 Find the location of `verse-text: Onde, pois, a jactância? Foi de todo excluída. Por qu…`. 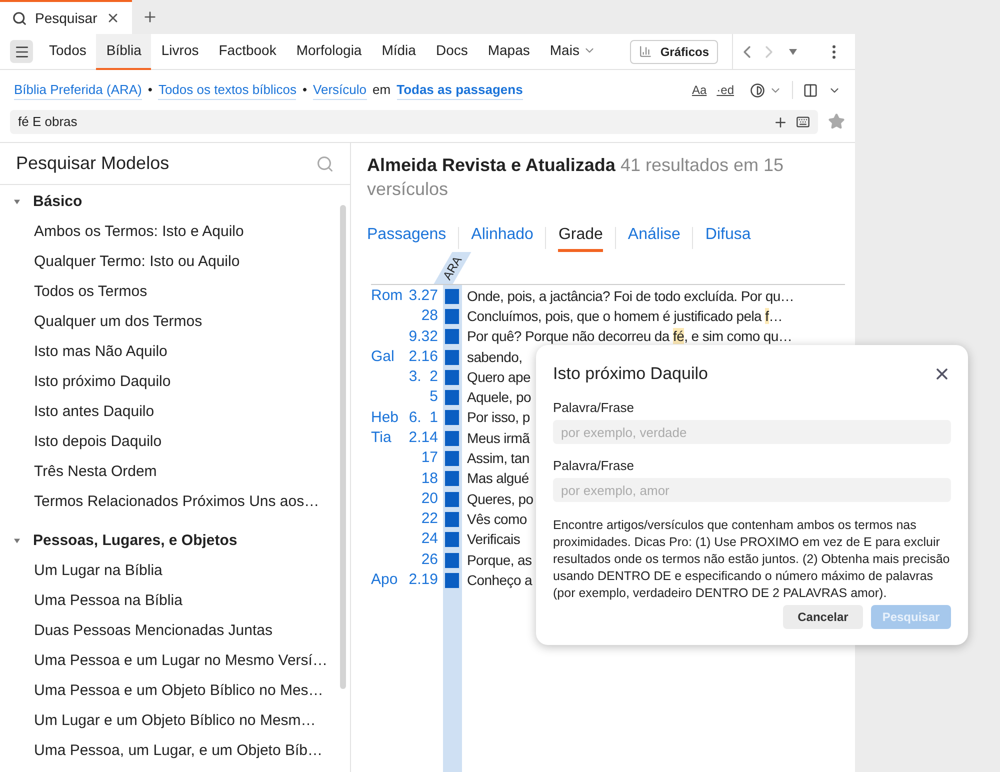

verse-text: Onde, pois, a jactância? Foi de todo excluída. Por qu… is located at coordinates (630, 296).